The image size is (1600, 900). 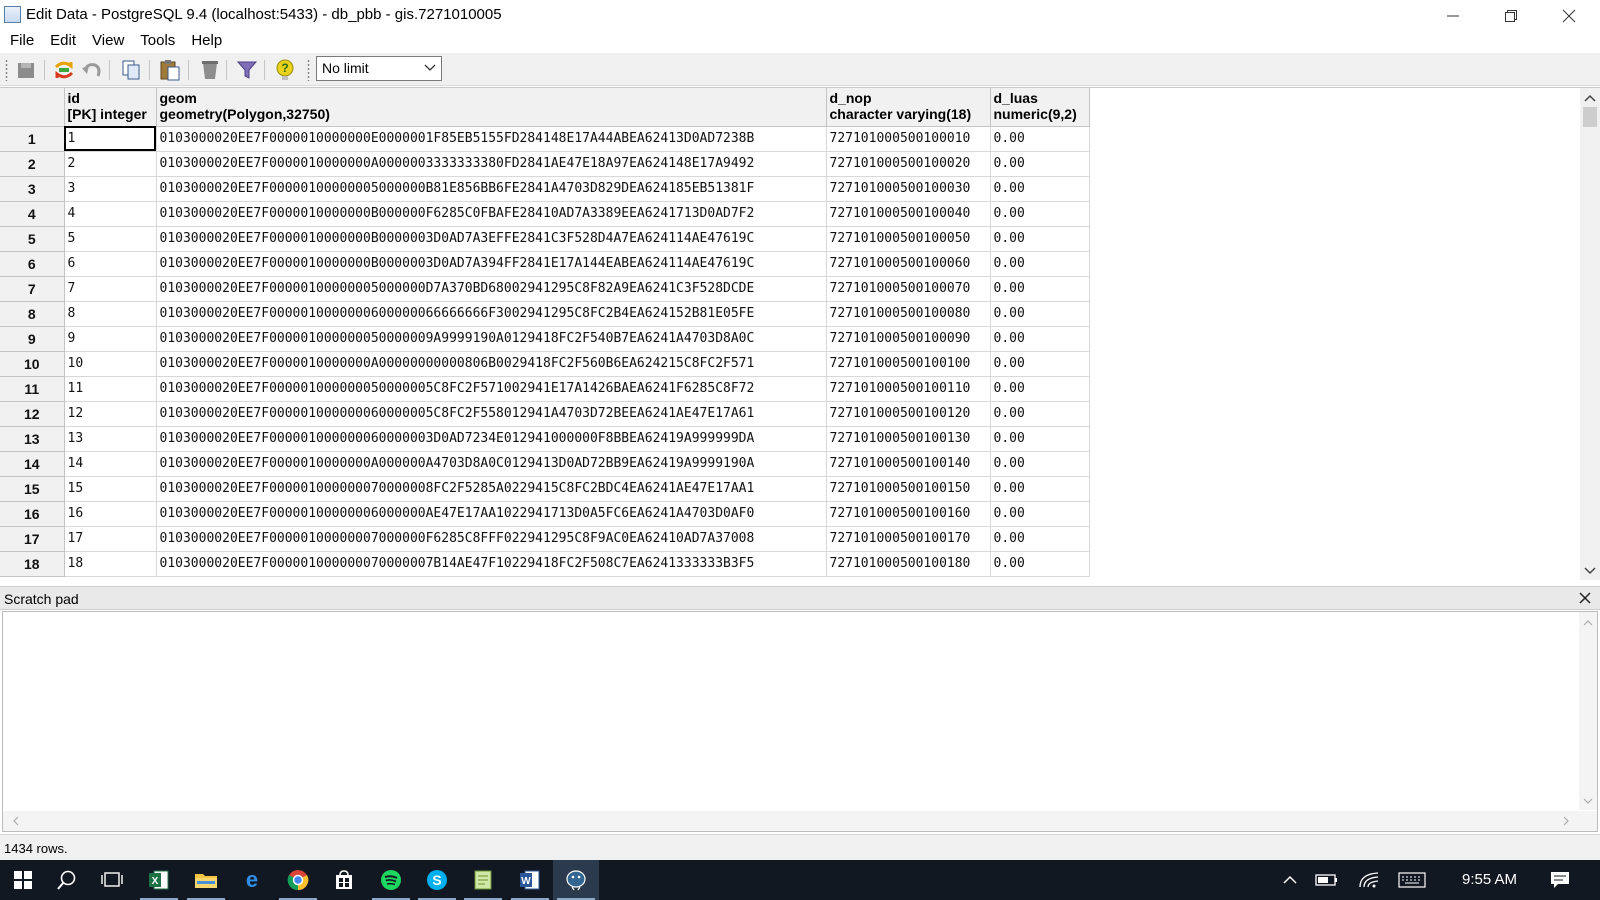 I want to click on cell-d-nop: 727101000500100130, so click(x=908, y=439).